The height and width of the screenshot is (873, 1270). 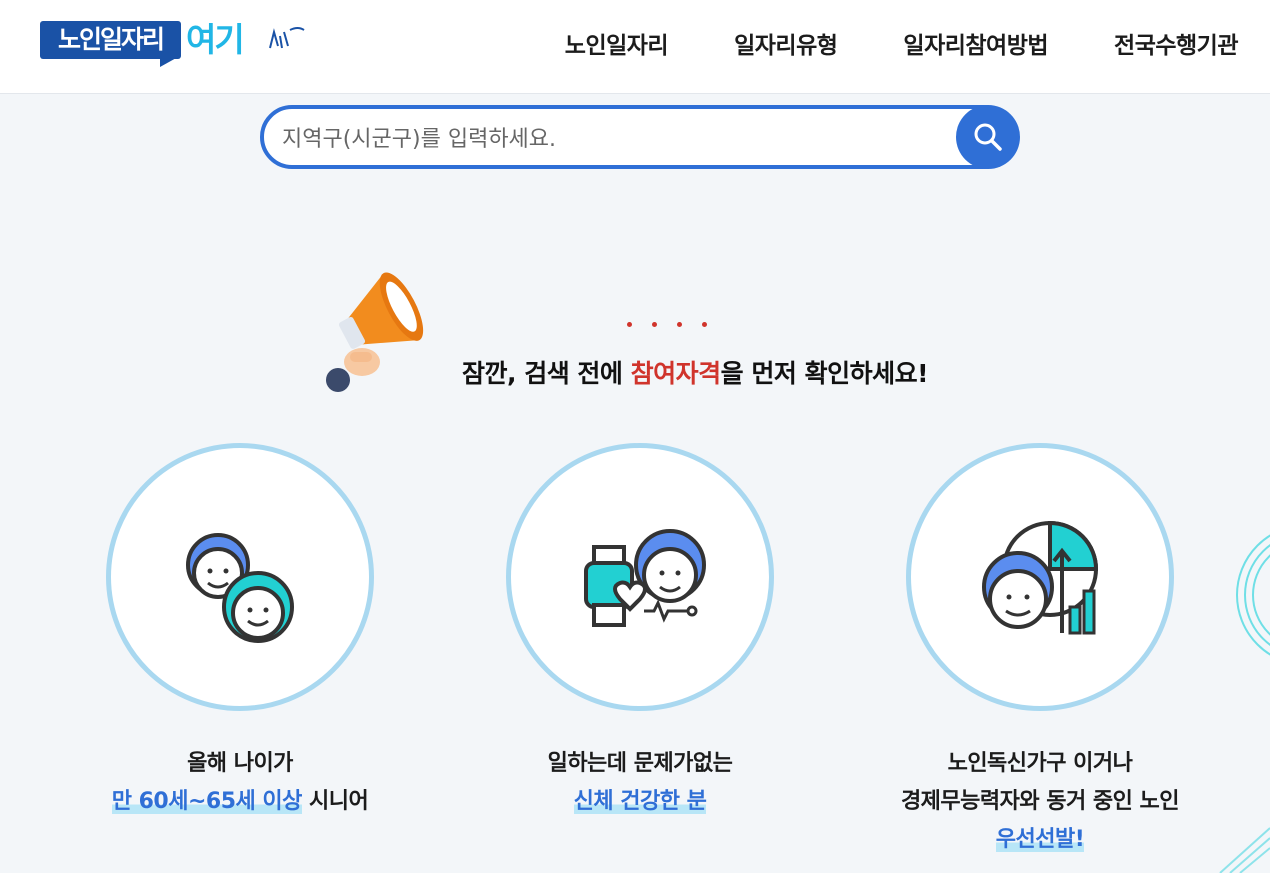 I want to click on senior-chart-icon, so click(x=1040, y=577).